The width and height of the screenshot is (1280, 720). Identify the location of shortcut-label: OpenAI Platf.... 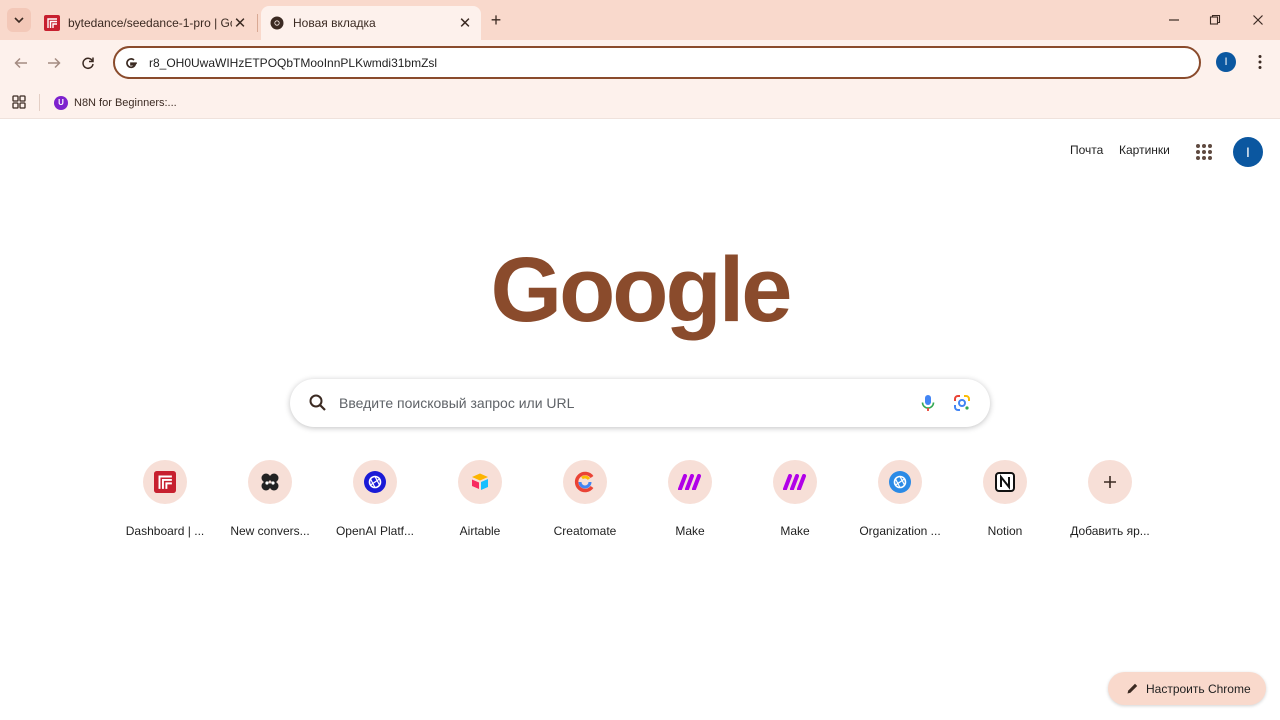
(375, 531).